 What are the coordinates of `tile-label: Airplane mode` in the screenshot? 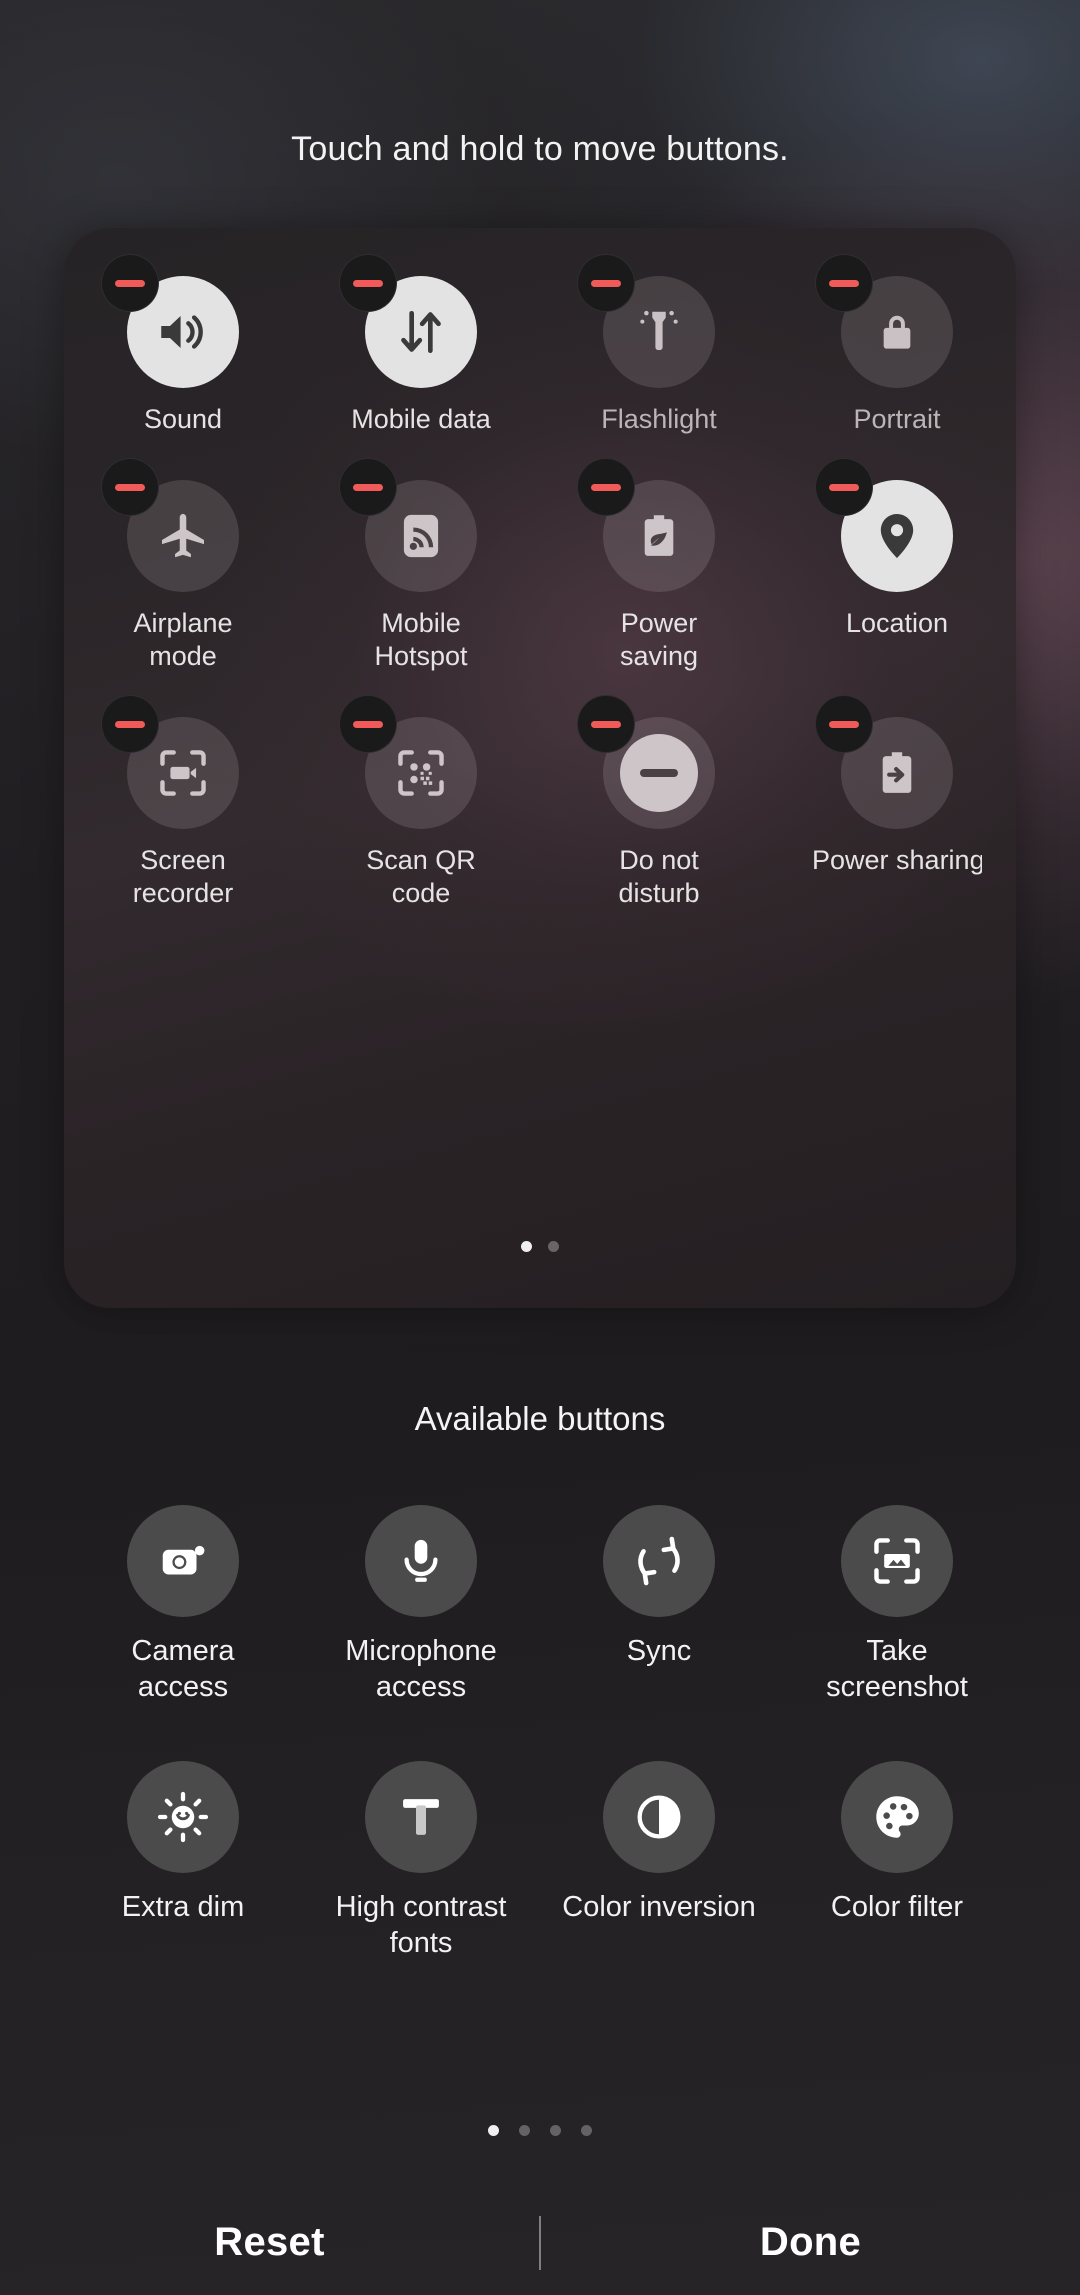 It's located at (183, 639).